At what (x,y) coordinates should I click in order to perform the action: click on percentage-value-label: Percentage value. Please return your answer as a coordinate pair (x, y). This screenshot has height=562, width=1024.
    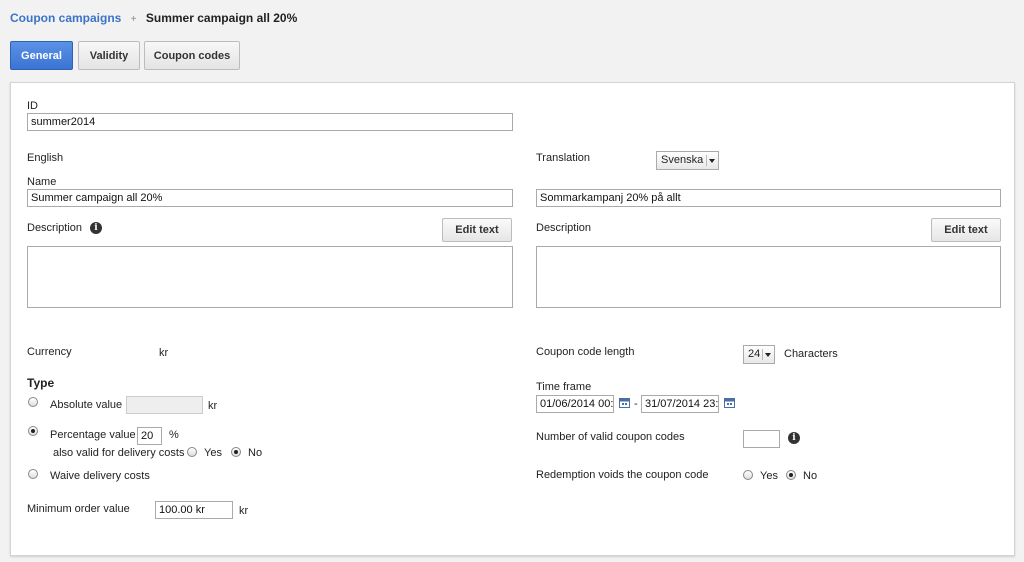
    Looking at the image, I should click on (93, 435).